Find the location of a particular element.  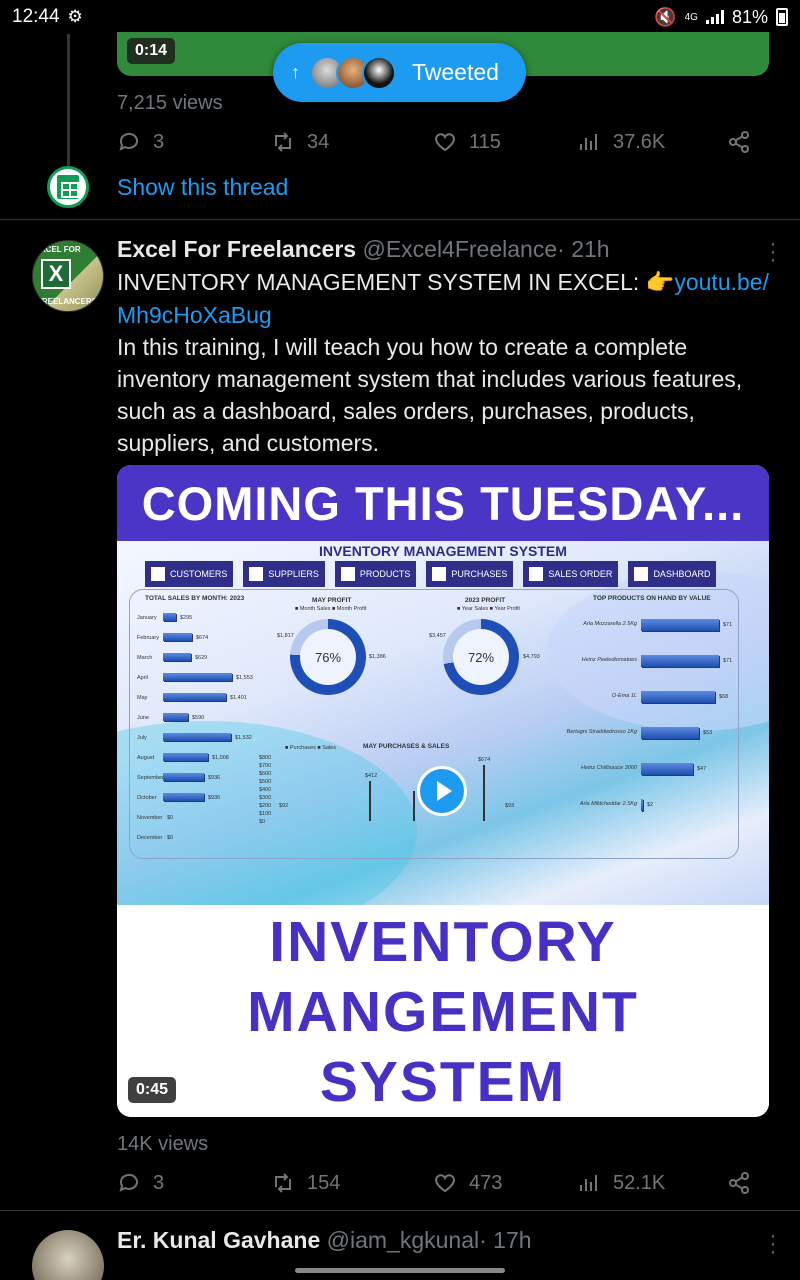

reply-count: 3 is located at coordinates (159, 1182).